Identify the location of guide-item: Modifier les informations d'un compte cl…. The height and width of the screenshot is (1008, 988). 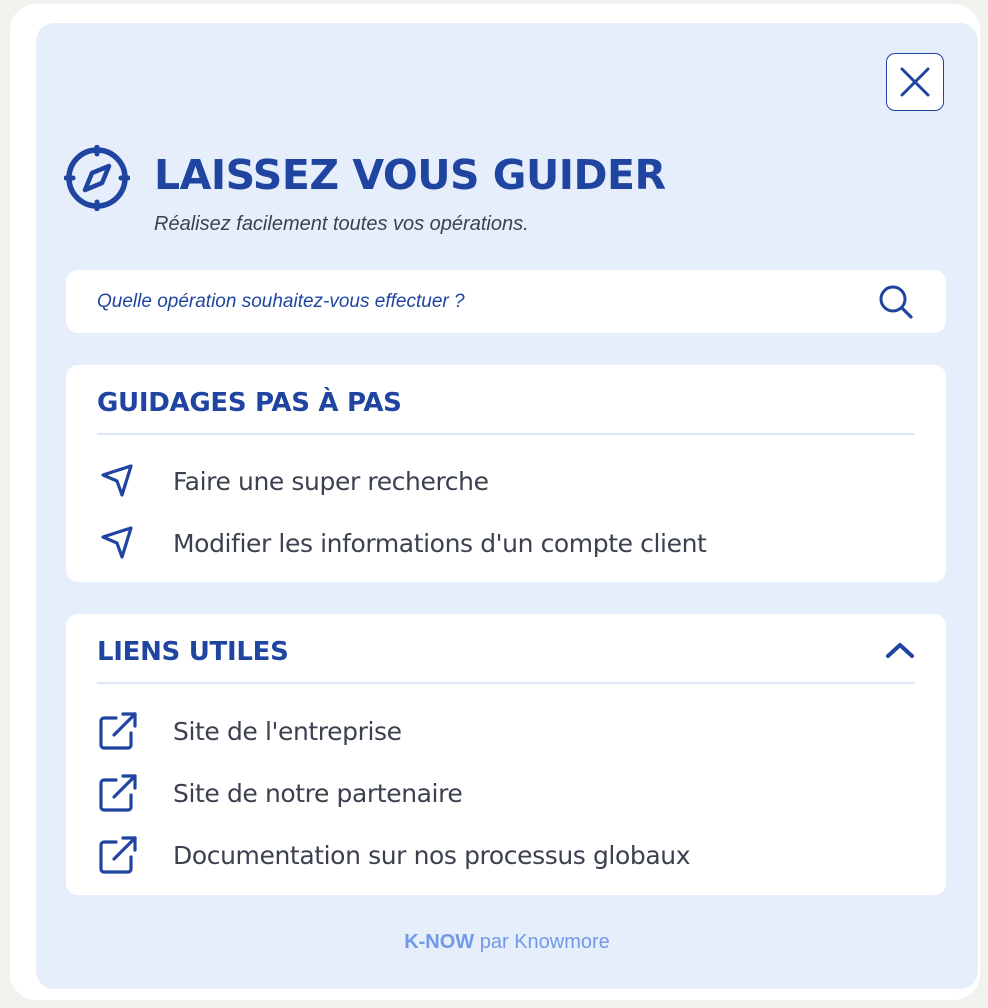
(506, 543).